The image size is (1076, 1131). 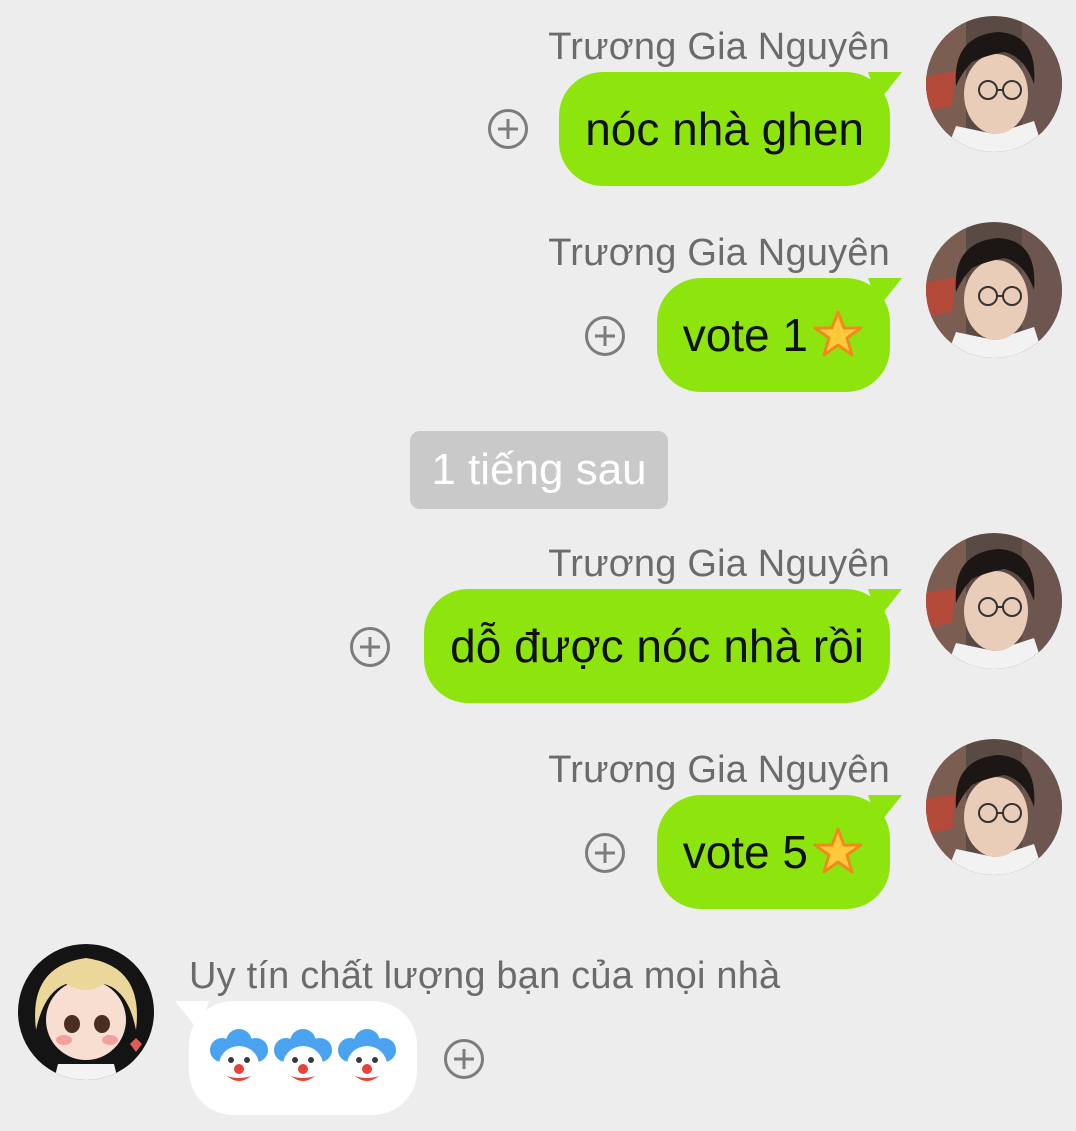 I want to click on message-bubble: vote 1, so click(x=773, y=335).